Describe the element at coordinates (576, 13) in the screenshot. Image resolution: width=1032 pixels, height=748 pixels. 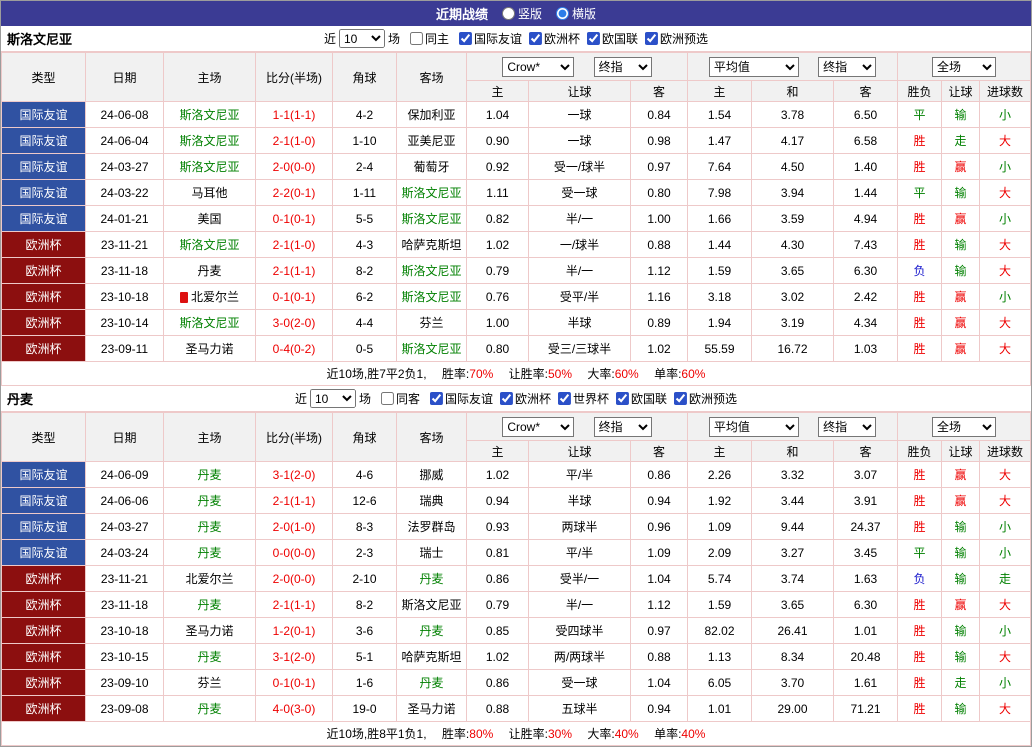
I see `layout-option-horizontal: 横版` at that location.